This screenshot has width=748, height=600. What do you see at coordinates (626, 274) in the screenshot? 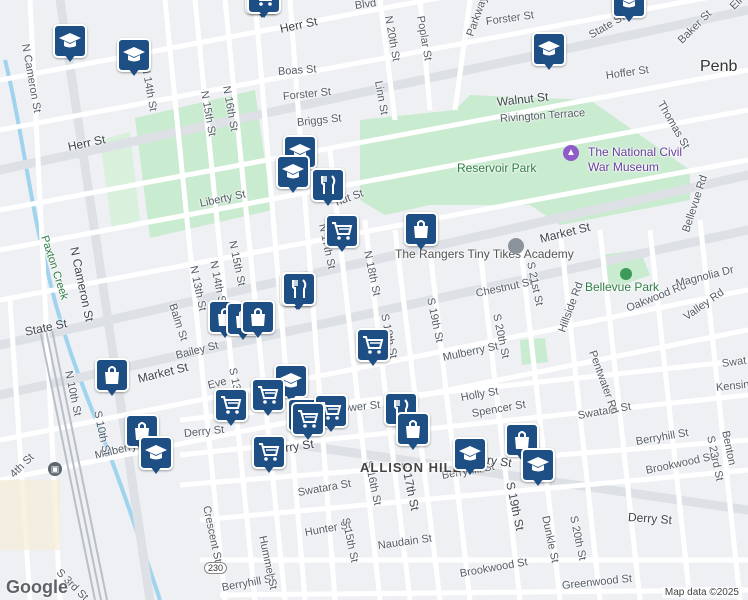
I see `park-pin-icon` at bounding box center [626, 274].